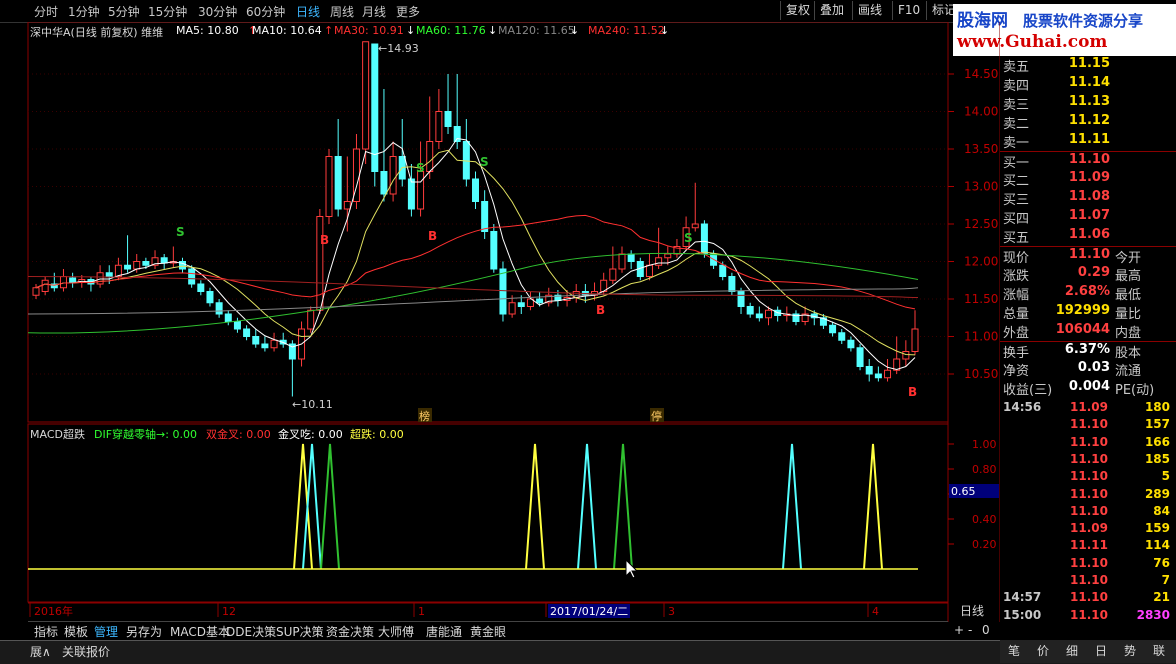 This screenshot has height=664, width=1176. I want to click on indicator-tab-0: 指标, so click(46, 631).